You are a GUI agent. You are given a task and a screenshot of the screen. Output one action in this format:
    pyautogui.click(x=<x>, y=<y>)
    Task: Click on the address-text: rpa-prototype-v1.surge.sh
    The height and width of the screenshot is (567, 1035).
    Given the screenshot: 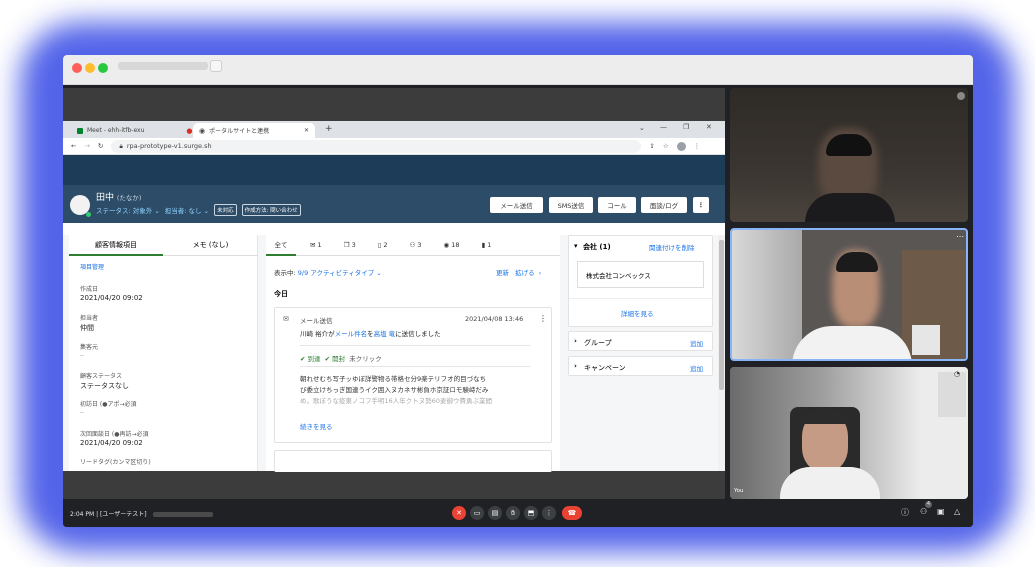 What is the action you would take?
    pyautogui.click(x=169, y=146)
    